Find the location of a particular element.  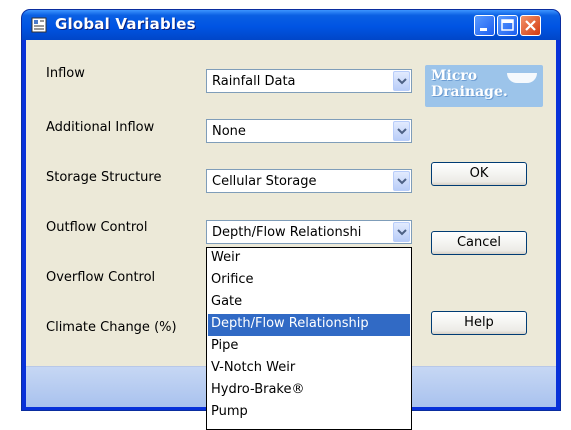

outflow-control-select: Depth/Flow Relationshi is located at coordinates (309, 232).